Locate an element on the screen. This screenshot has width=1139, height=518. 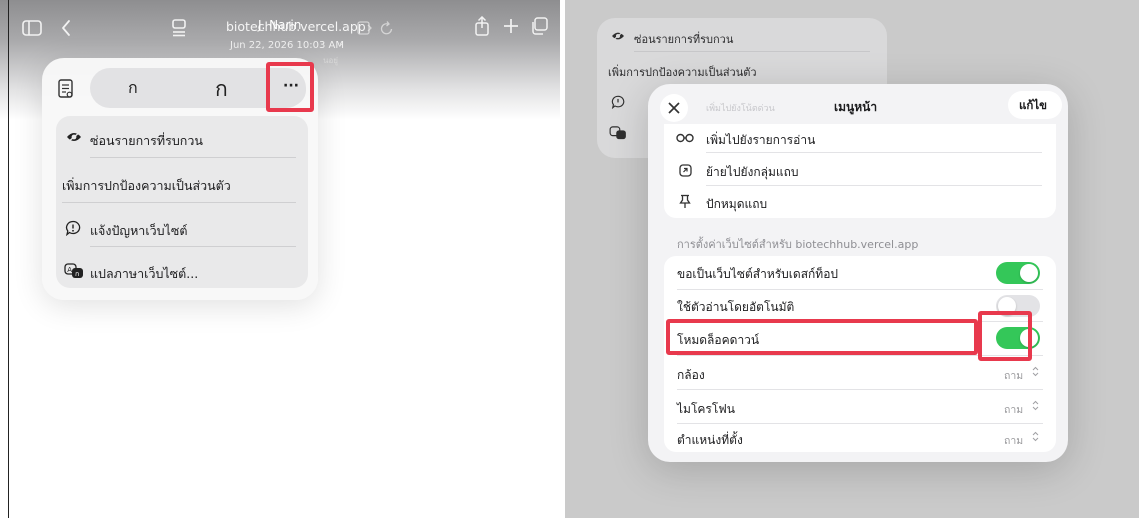
toggle-request-desktop is located at coordinates (1018, 273).